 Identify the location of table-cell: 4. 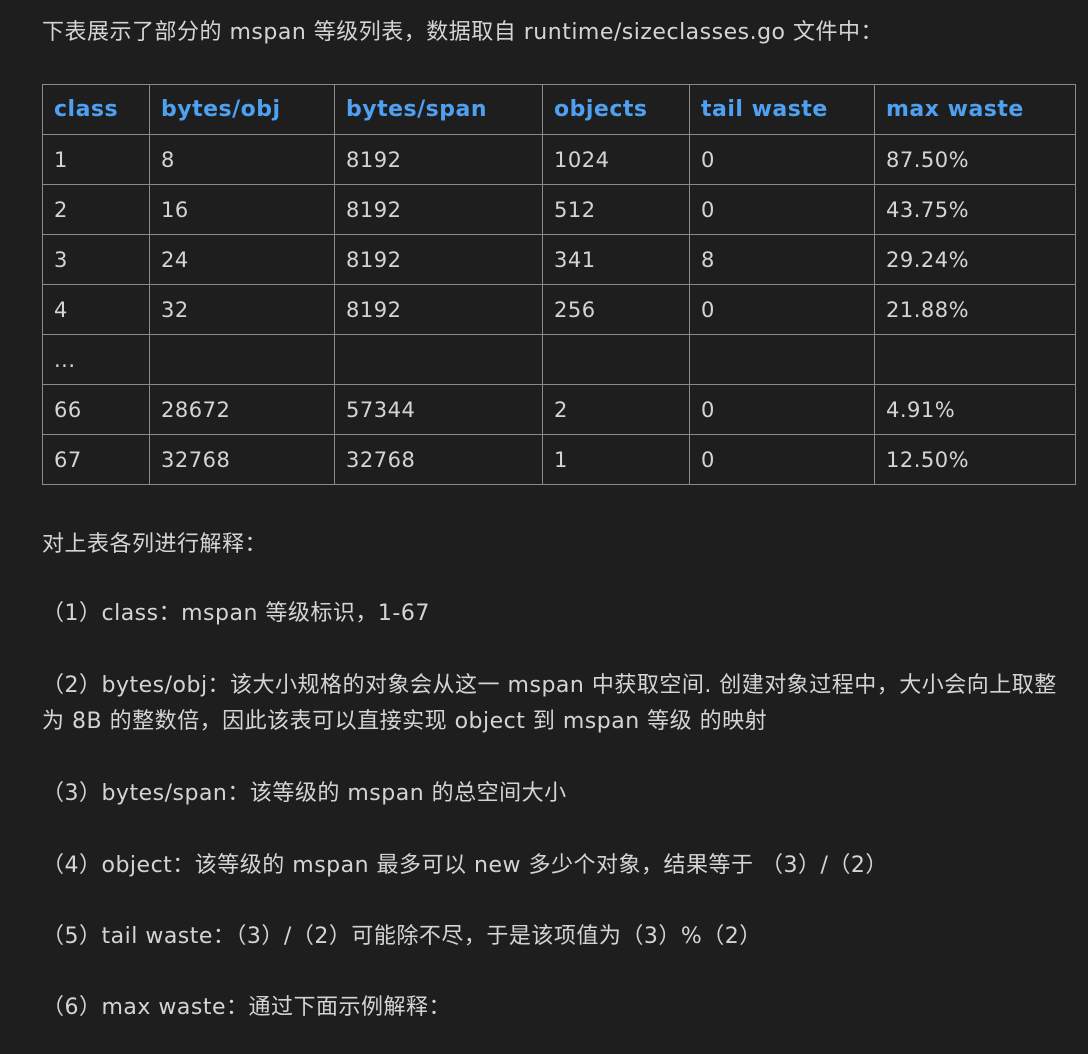
(96, 309).